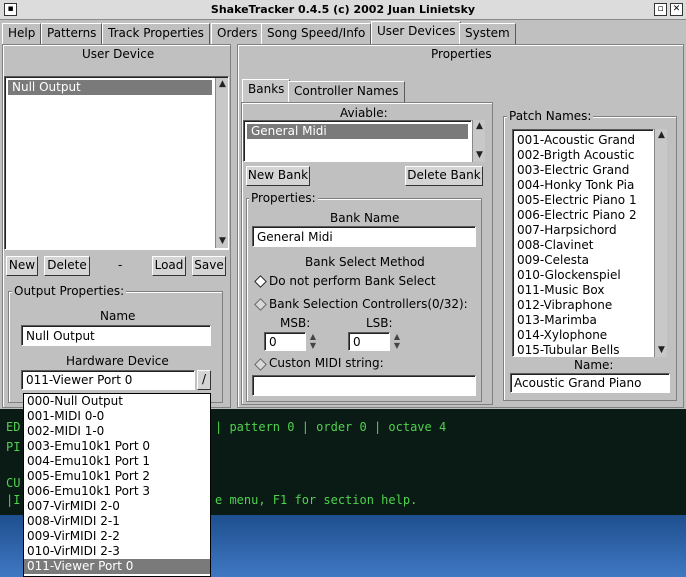  What do you see at coordinates (583, 290) in the screenshot?
I see `patch-list-item: 011-Music Box` at bounding box center [583, 290].